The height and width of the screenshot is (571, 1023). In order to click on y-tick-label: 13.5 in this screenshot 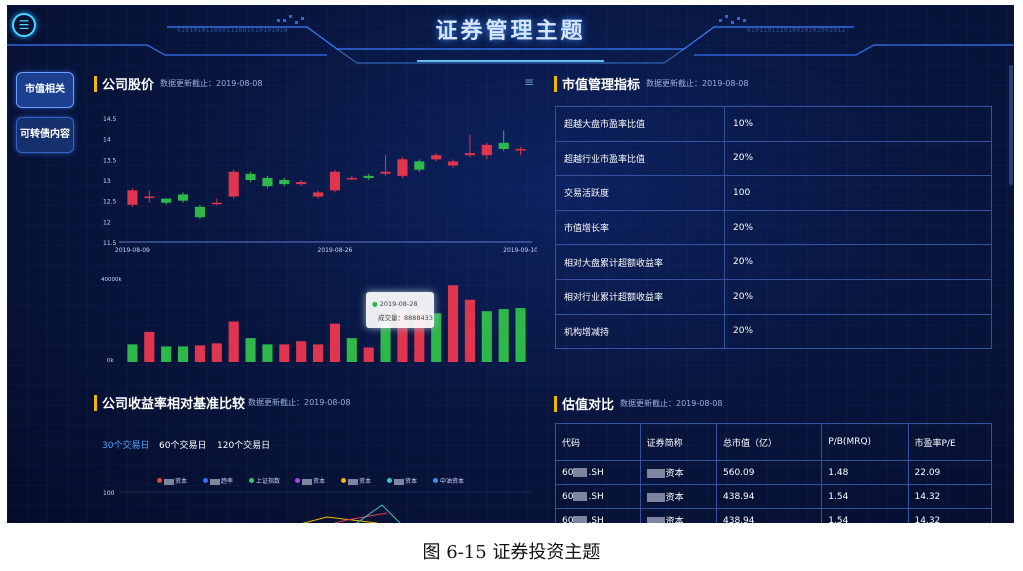, I will do `click(110, 160)`.